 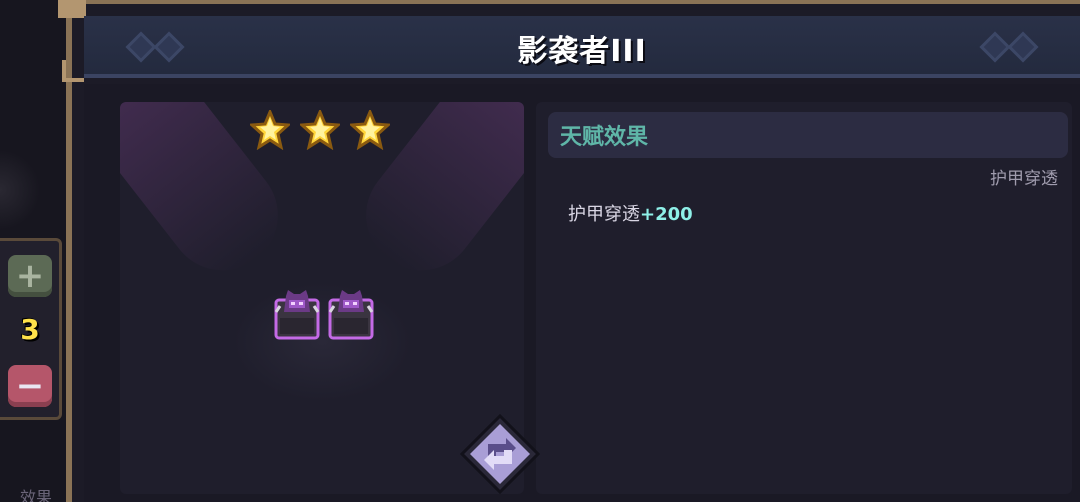 I want to click on star-rating, so click(x=320, y=130).